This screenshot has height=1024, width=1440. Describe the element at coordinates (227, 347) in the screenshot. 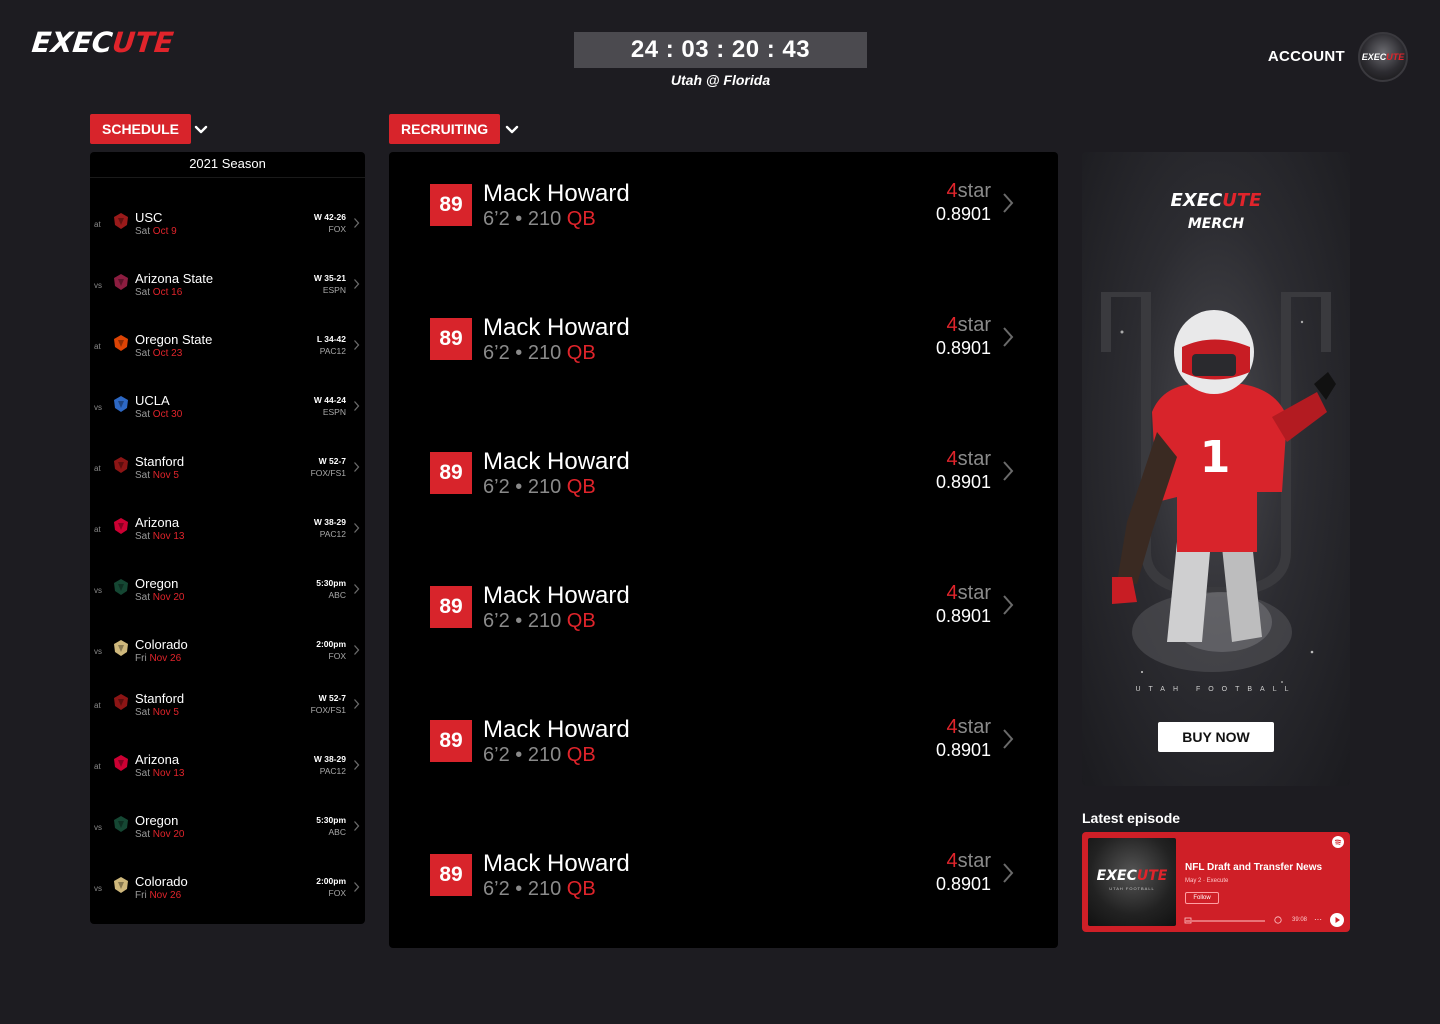

I see `schedule-game-row: at Oregon State Sat Oct 23 L 34-42 PAC12` at that location.